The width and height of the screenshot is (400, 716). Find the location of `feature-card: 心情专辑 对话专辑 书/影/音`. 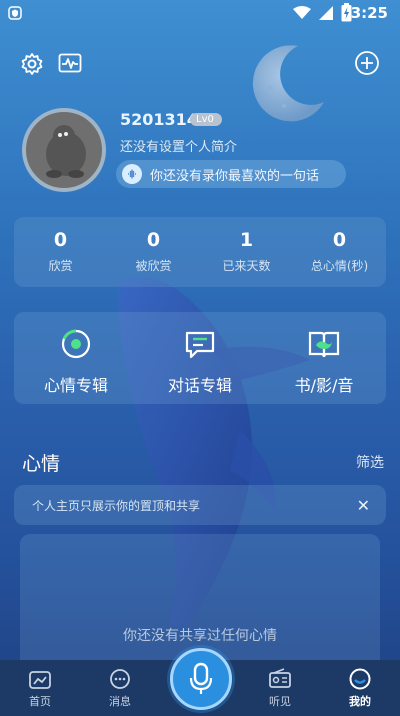

feature-card: 心情专辑 对话专辑 书/影/音 is located at coordinates (200, 358).